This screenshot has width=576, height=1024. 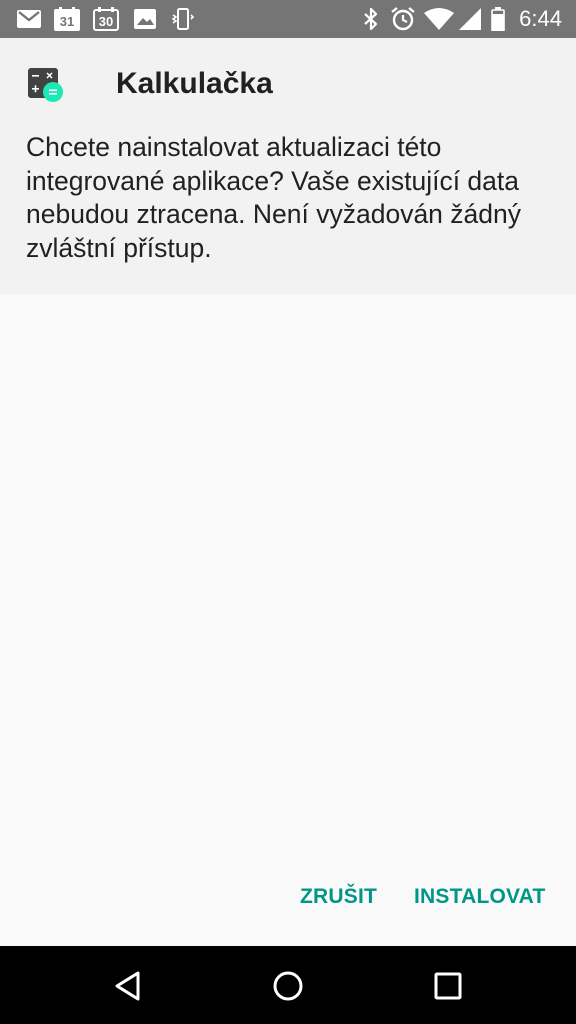 What do you see at coordinates (403, 19) in the screenshot?
I see `alarm-icon` at bounding box center [403, 19].